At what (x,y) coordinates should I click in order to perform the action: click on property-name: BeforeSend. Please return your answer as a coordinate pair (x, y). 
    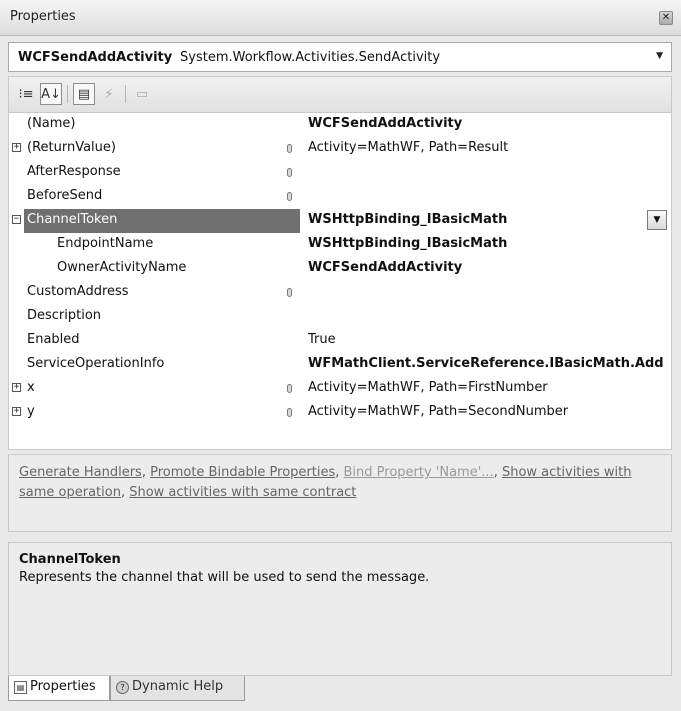
    Looking at the image, I should click on (65, 195).